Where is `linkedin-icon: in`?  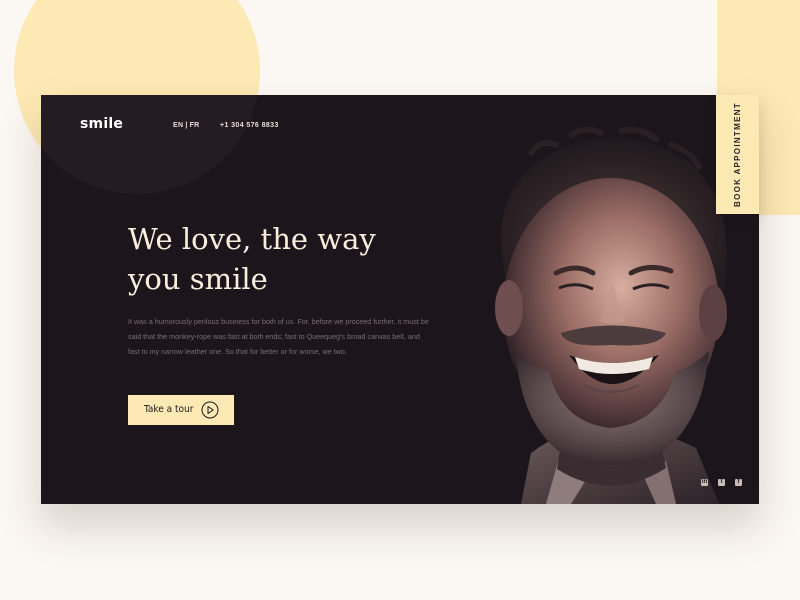 linkedin-icon: in is located at coordinates (704, 482).